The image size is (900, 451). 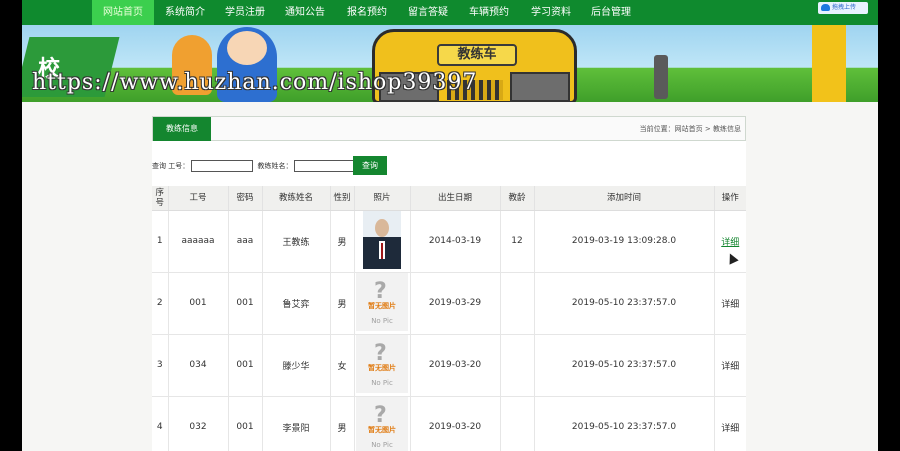 What do you see at coordinates (305, 12) in the screenshot?
I see `nav-item-notice: 通知公告` at bounding box center [305, 12].